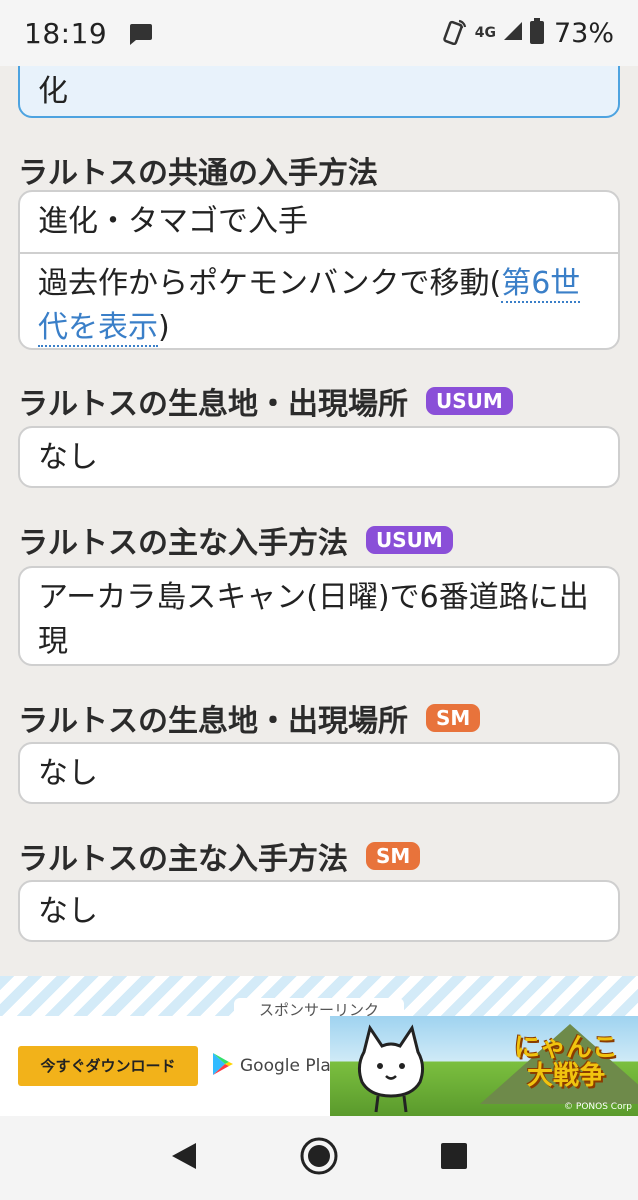 Image resolution: width=638 pixels, height=1200 pixels. Describe the element at coordinates (319, 33) in the screenshot. I see `status-bar: 18:19 4G 73%` at that location.